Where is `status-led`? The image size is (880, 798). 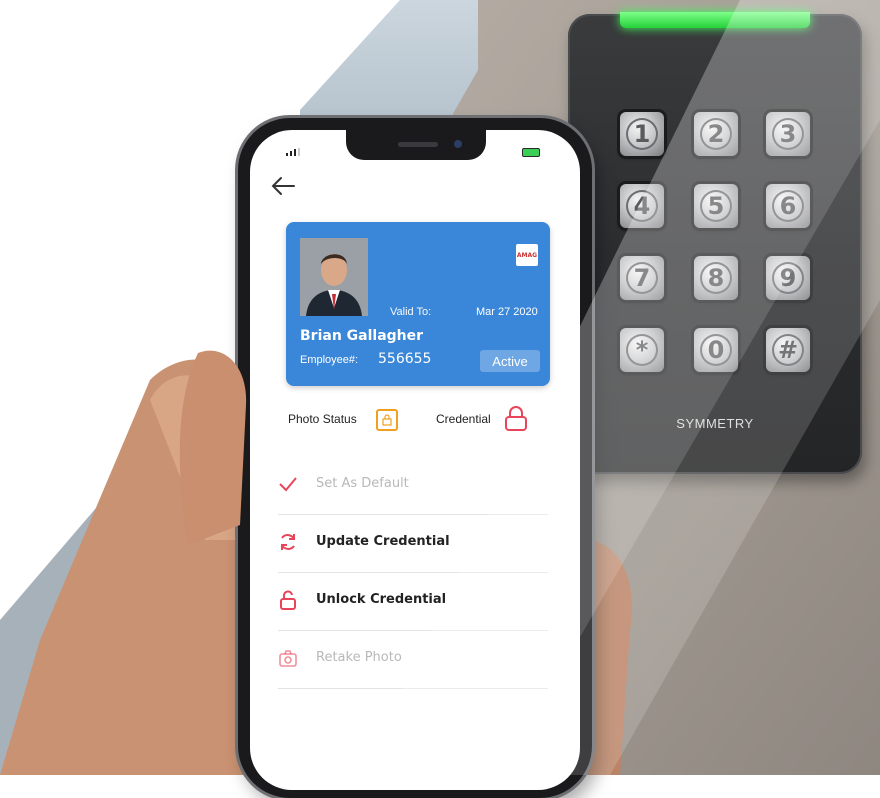
status-led is located at coordinates (715, 20).